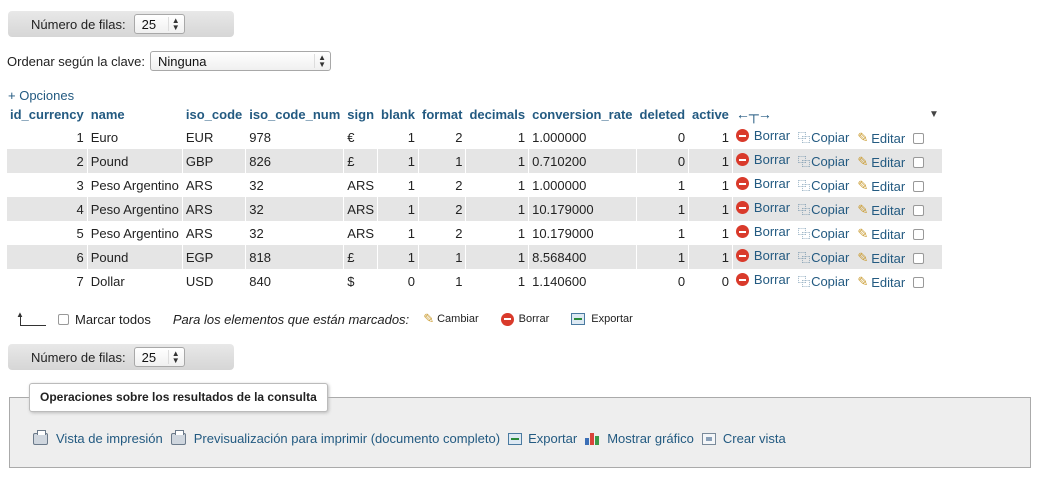  I want to click on bulk-export-button: Exportar, so click(602, 319).